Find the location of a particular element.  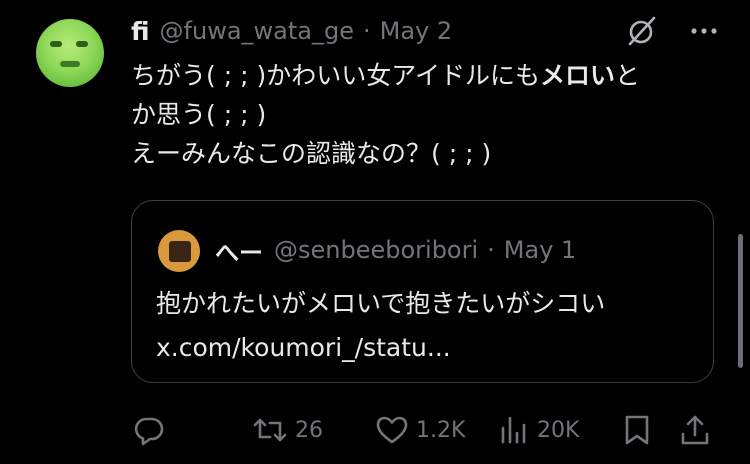

views-button: 20K is located at coordinates (539, 430).